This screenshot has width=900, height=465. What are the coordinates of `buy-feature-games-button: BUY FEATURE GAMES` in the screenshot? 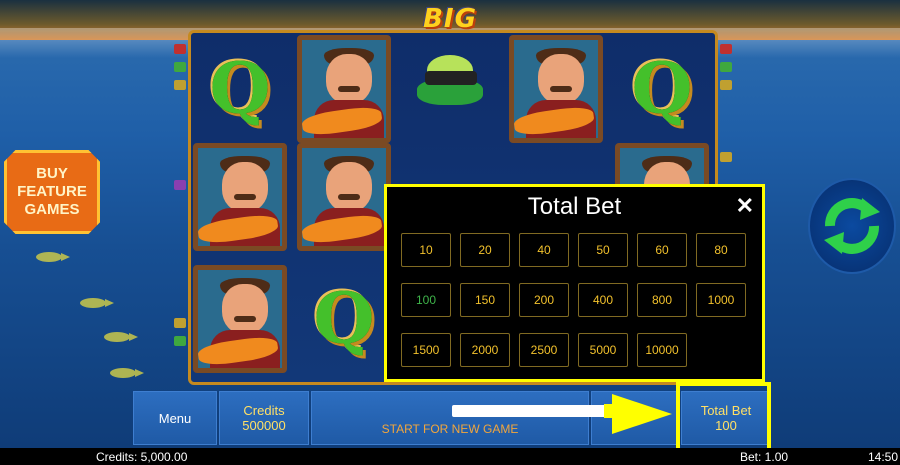 It's located at (52, 192).